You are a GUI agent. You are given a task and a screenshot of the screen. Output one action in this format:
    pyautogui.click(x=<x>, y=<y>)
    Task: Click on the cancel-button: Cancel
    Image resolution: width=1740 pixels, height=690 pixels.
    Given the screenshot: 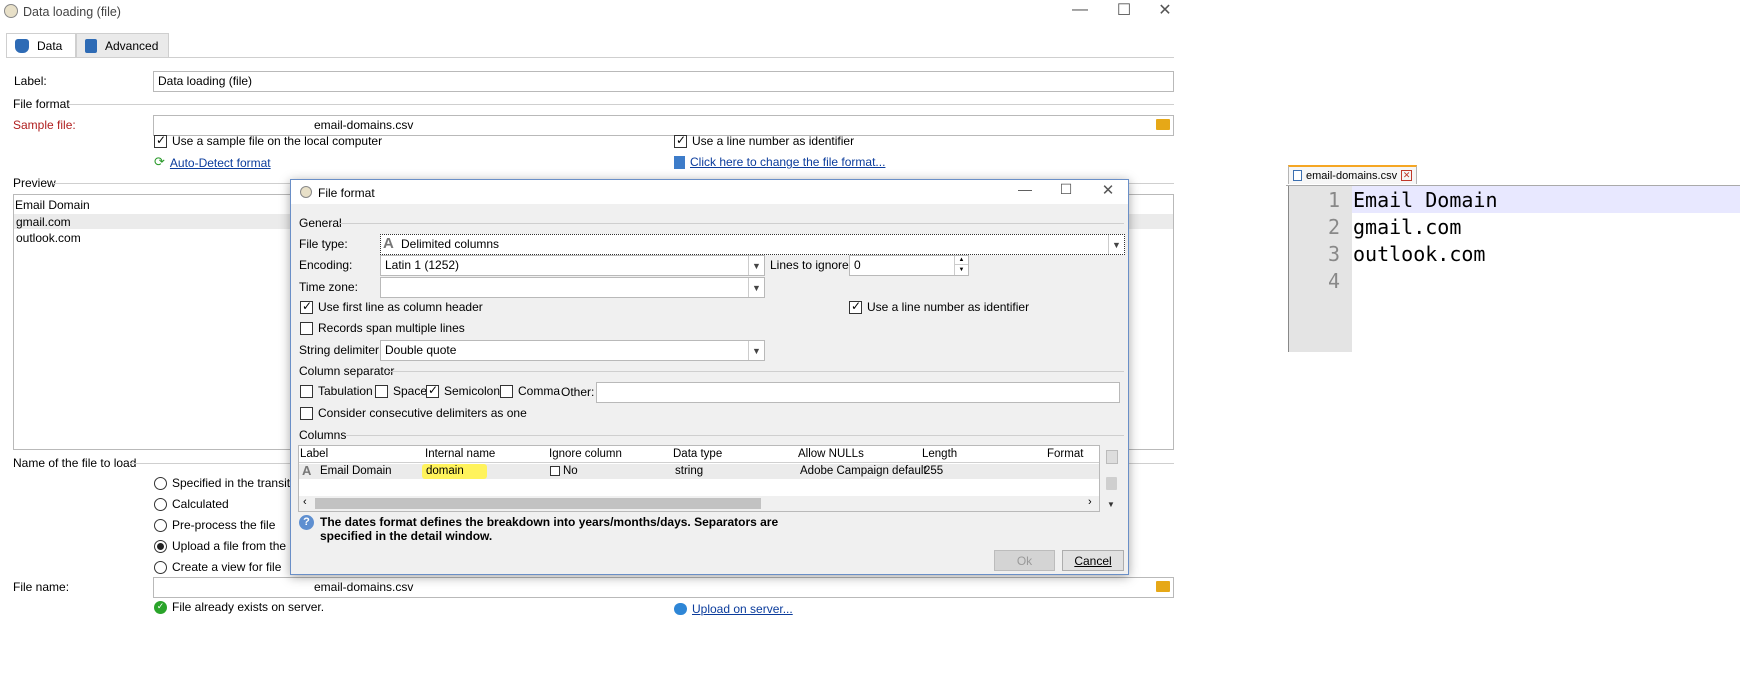 What is the action you would take?
    pyautogui.click(x=1093, y=560)
    